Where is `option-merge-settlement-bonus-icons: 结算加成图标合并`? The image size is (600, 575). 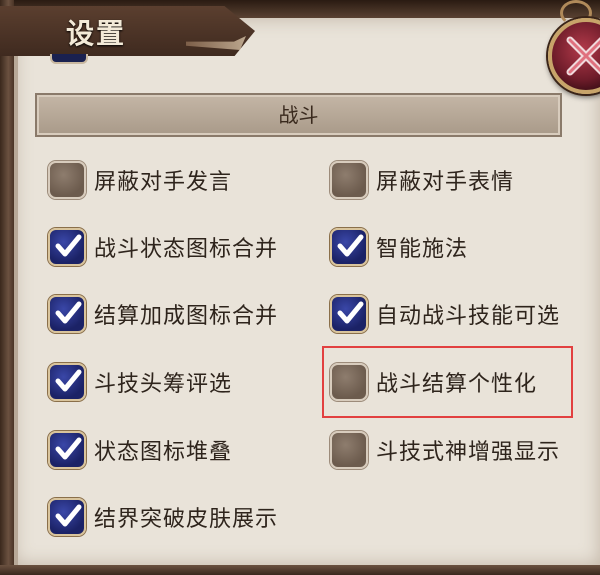 option-merge-settlement-bonus-icons: 结算加成图标合并 is located at coordinates (163, 314).